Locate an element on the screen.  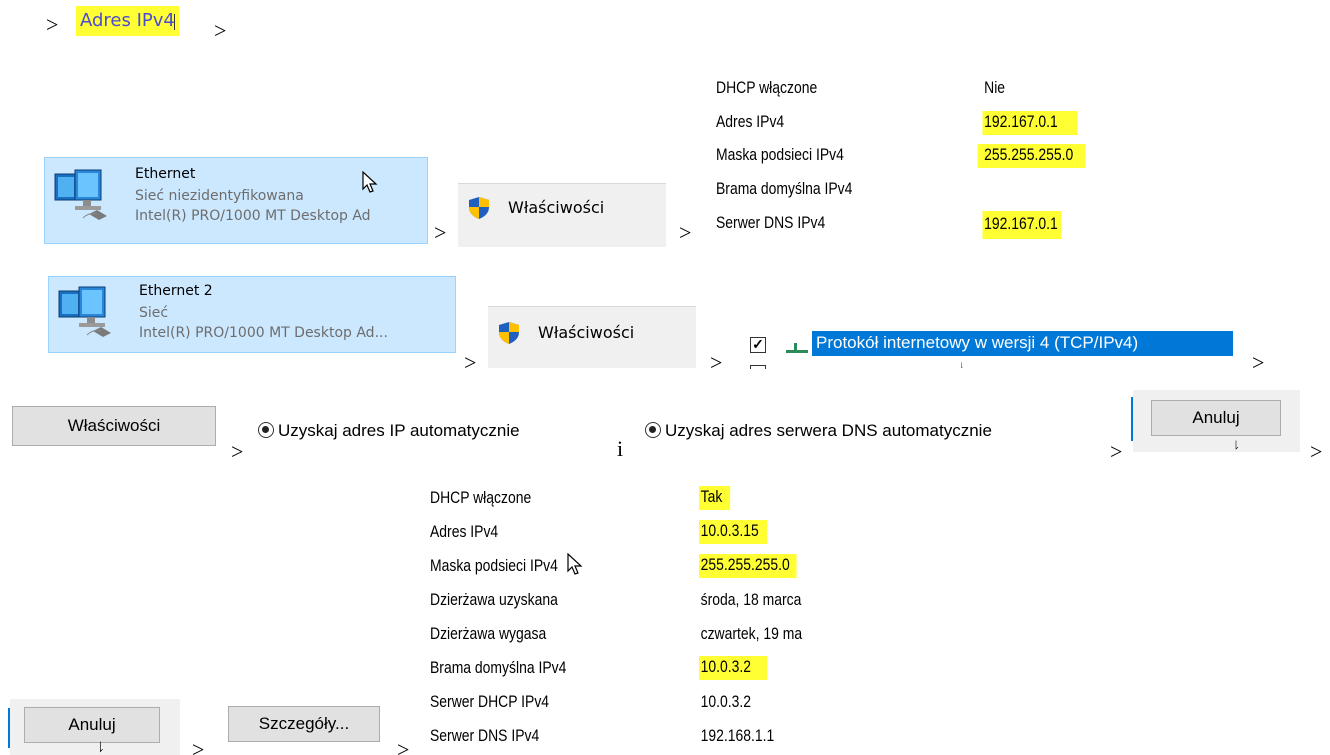
detail-value: Nie is located at coordinates (995, 87).